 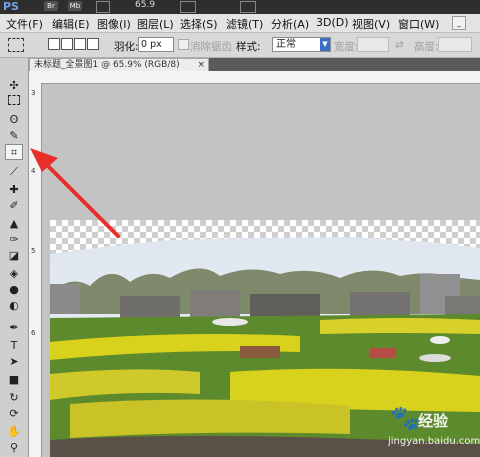 What do you see at coordinates (75, 6) in the screenshot?
I see `minibridge-button: Mb` at bounding box center [75, 6].